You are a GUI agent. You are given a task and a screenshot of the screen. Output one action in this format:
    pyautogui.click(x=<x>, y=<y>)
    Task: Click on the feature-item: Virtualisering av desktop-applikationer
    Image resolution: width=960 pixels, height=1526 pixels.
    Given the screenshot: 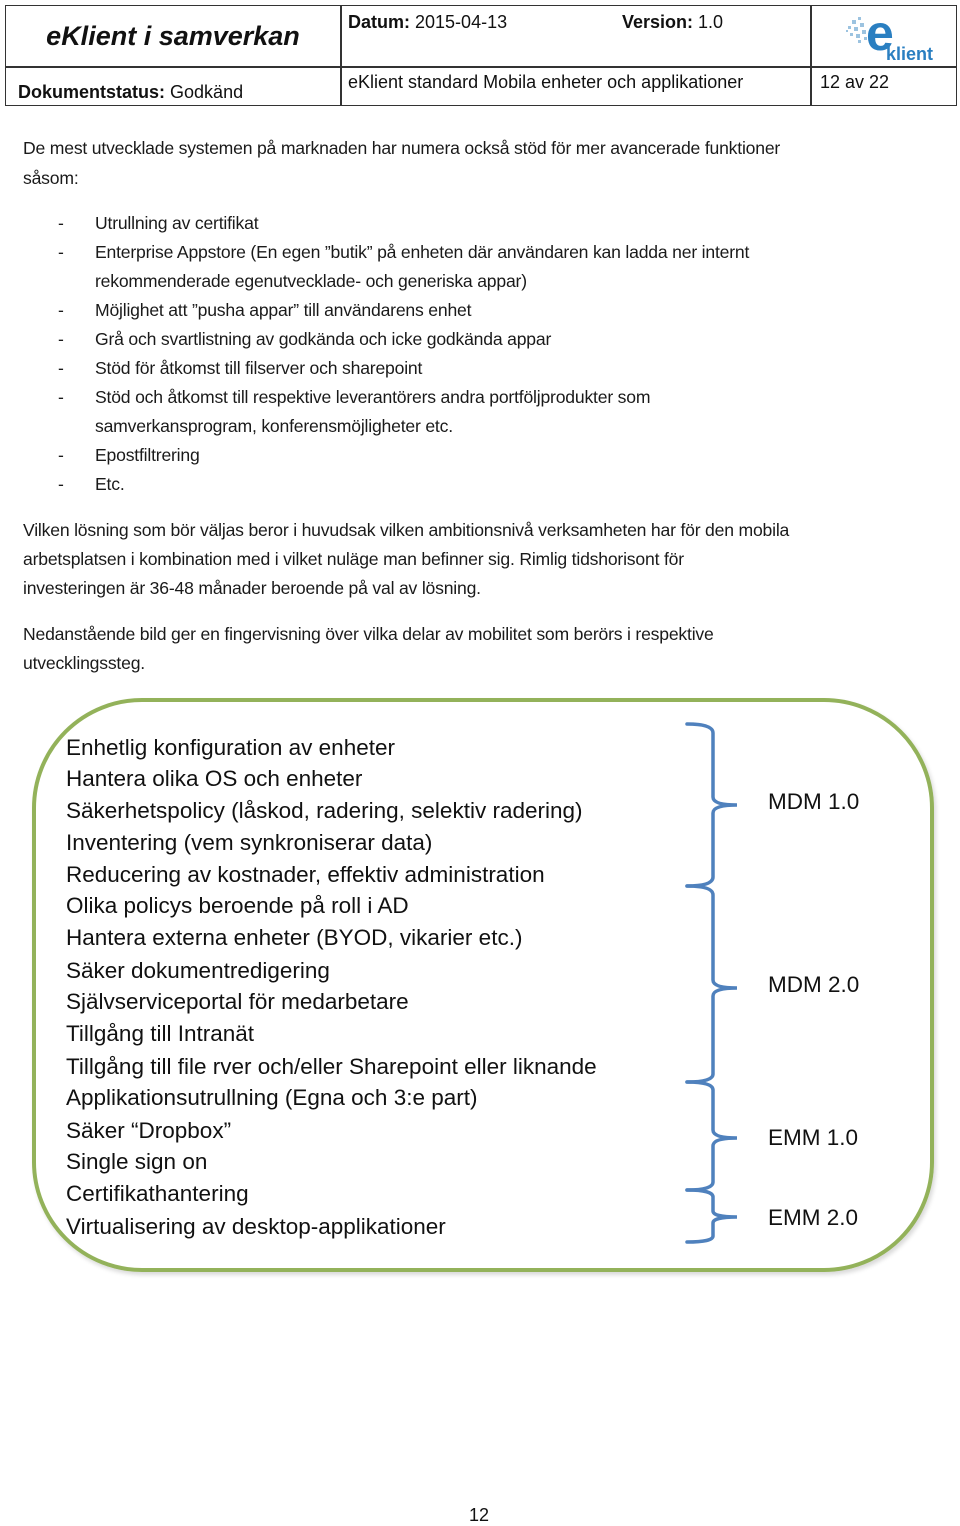 What is the action you would take?
    pyautogui.click(x=256, y=1226)
    